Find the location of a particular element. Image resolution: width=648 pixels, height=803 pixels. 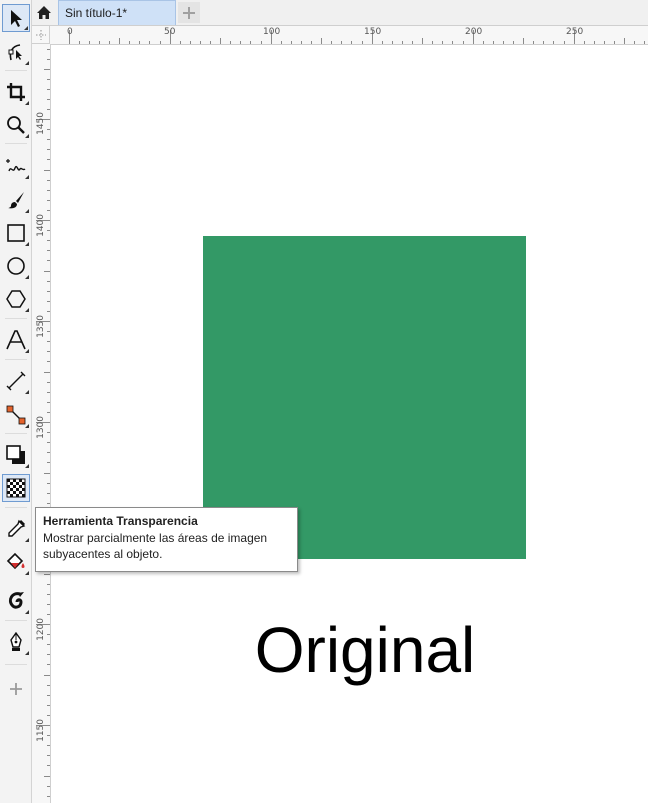

text-tool-button is located at coordinates (16, 340).